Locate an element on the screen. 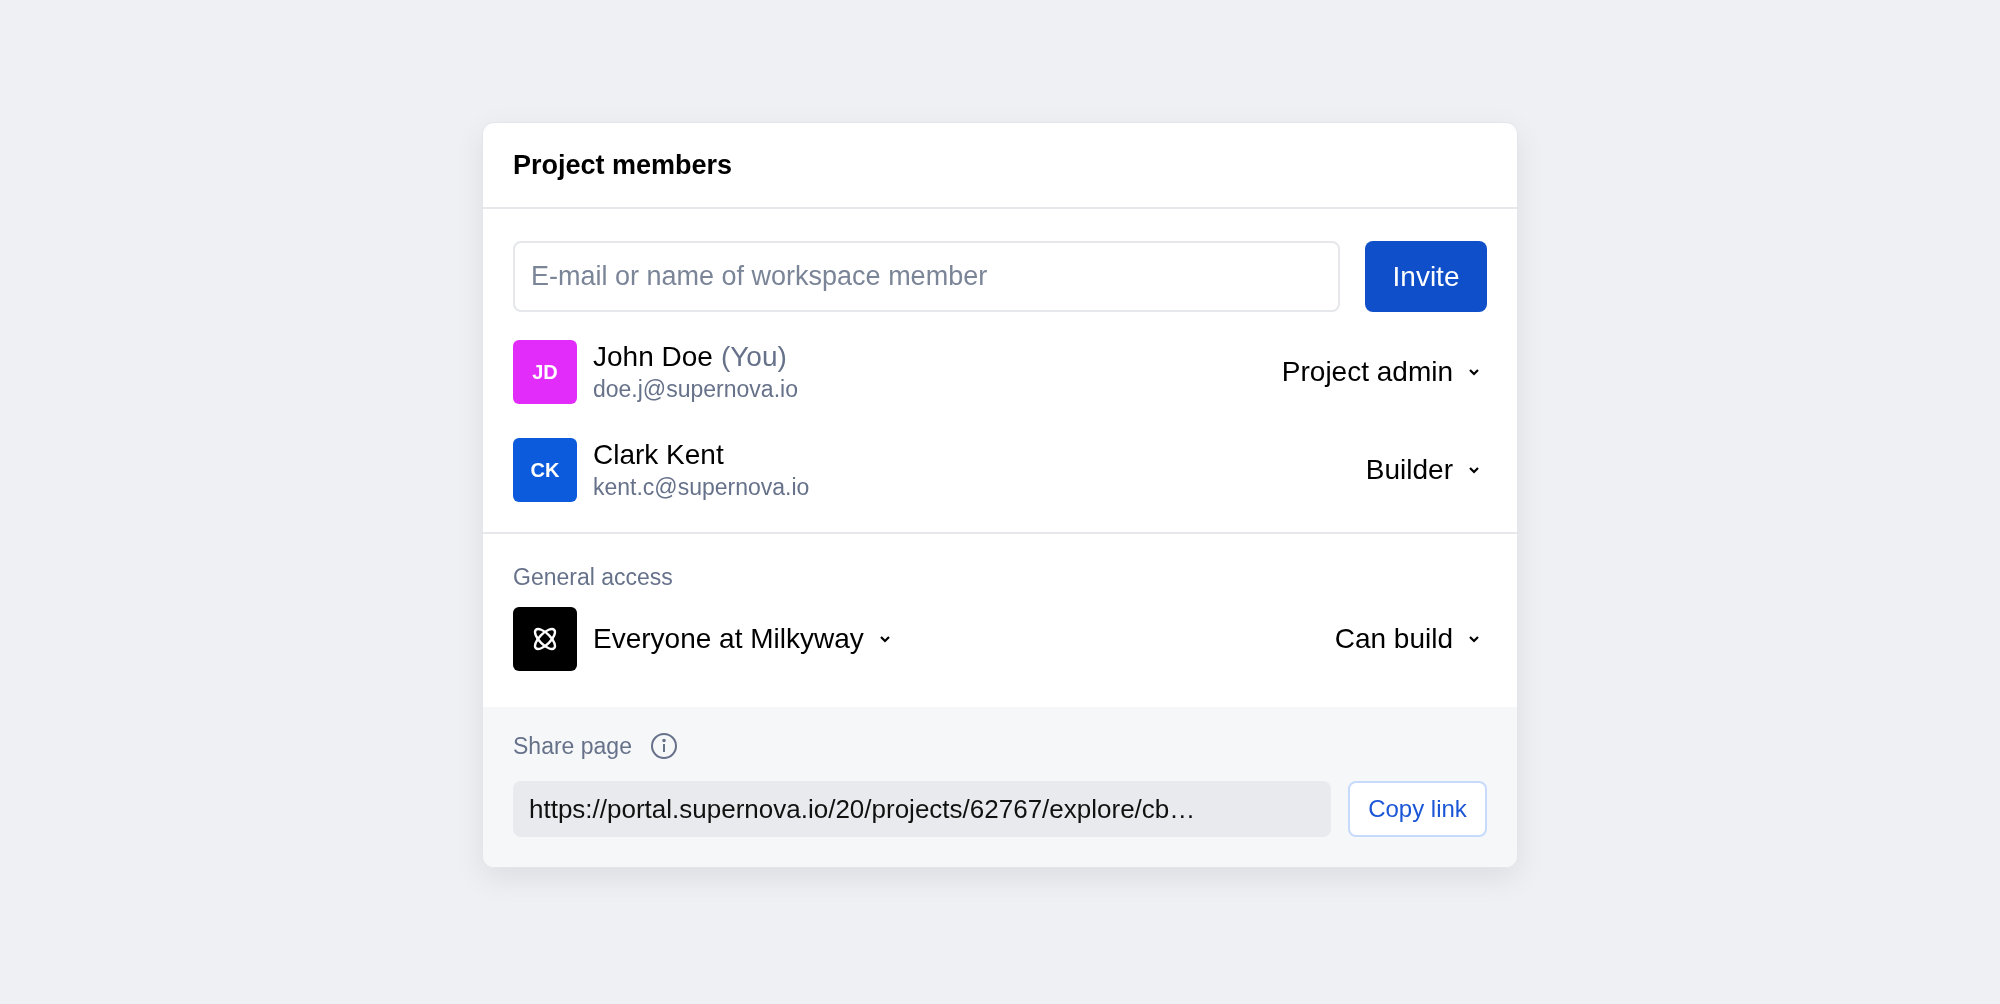 Image resolution: width=2000 pixels, height=1004 pixels. share-page-label: Share page is located at coordinates (572, 746).